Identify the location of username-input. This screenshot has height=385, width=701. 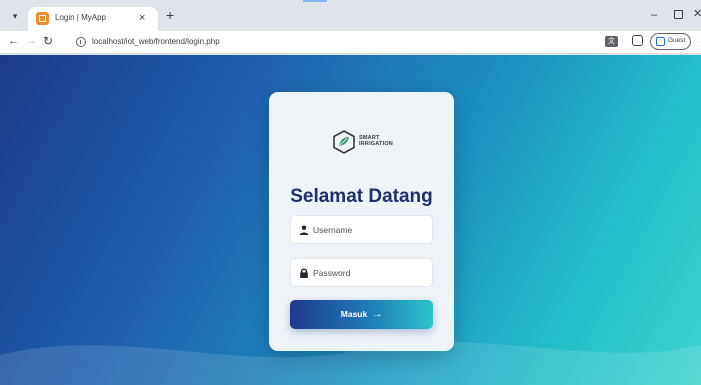
(371, 229).